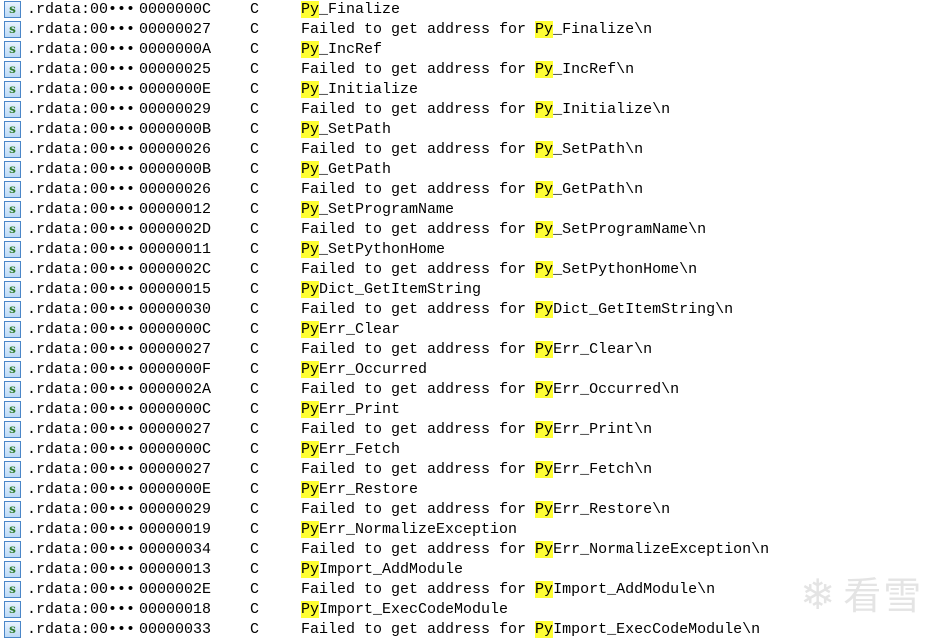  Describe the element at coordinates (603, 349) in the screenshot. I see `string-rest: Err_Clear\n` at that location.